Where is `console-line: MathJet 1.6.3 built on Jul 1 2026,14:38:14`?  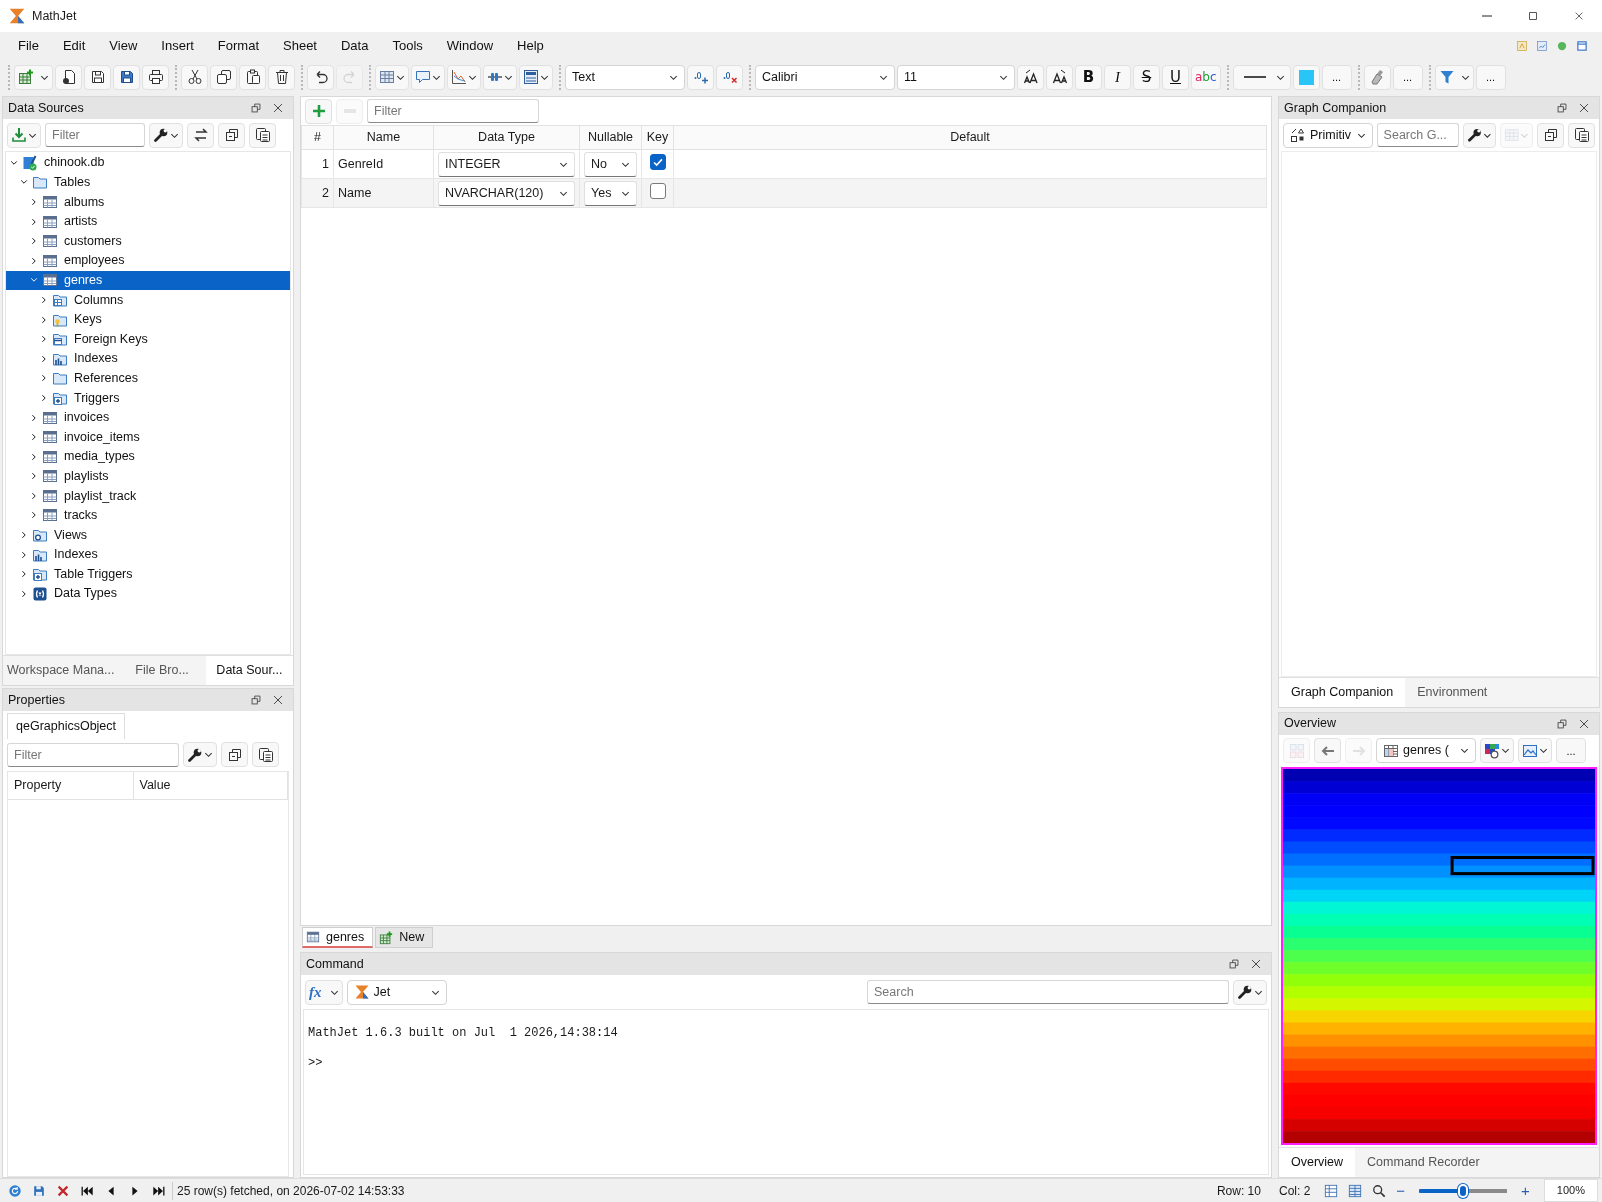
console-line: MathJet 1.6.3 built on Jul 1 2026,14:38:14 is located at coordinates (463, 1033).